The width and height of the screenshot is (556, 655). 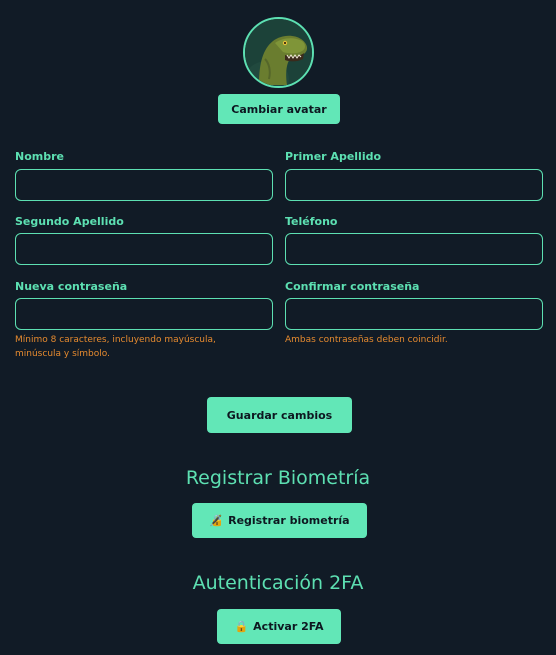 I want to click on primer-apellido-field, so click(x=414, y=185).